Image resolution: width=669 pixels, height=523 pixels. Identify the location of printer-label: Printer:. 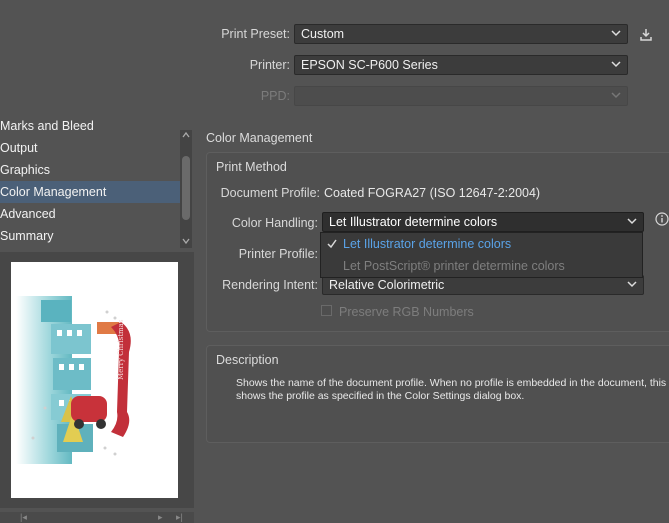
(269, 65).